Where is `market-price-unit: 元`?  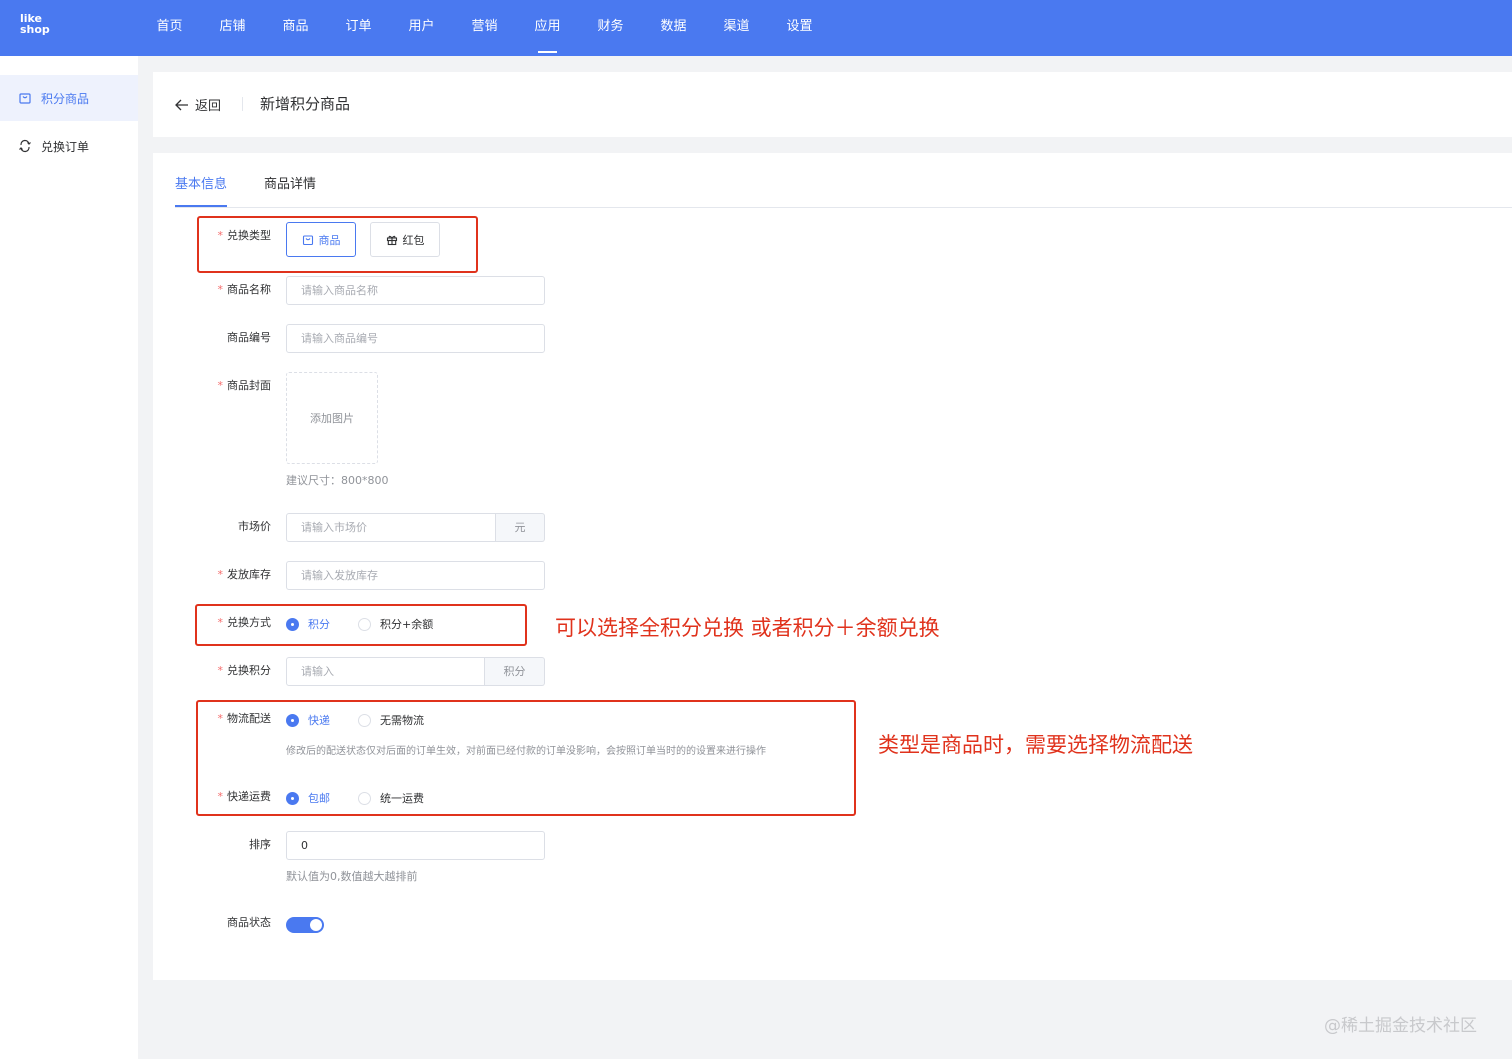 market-price-unit: 元 is located at coordinates (520, 527).